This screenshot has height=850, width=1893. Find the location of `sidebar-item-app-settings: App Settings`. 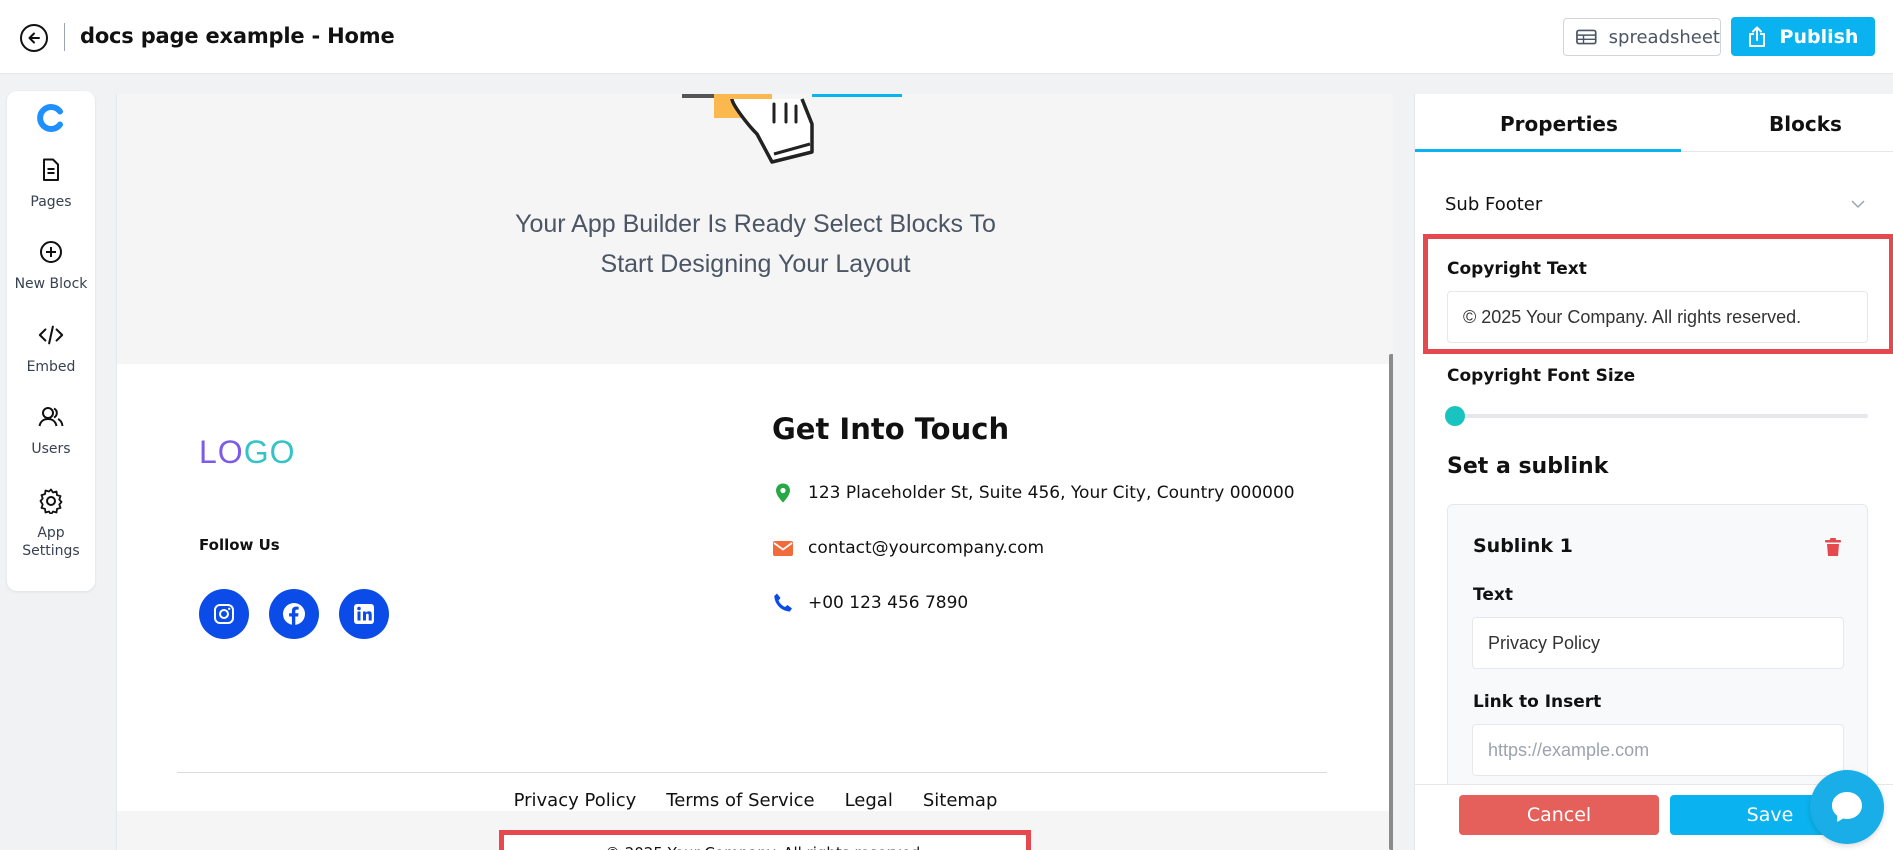

sidebar-item-app-settings: App Settings is located at coordinates (51, 524).